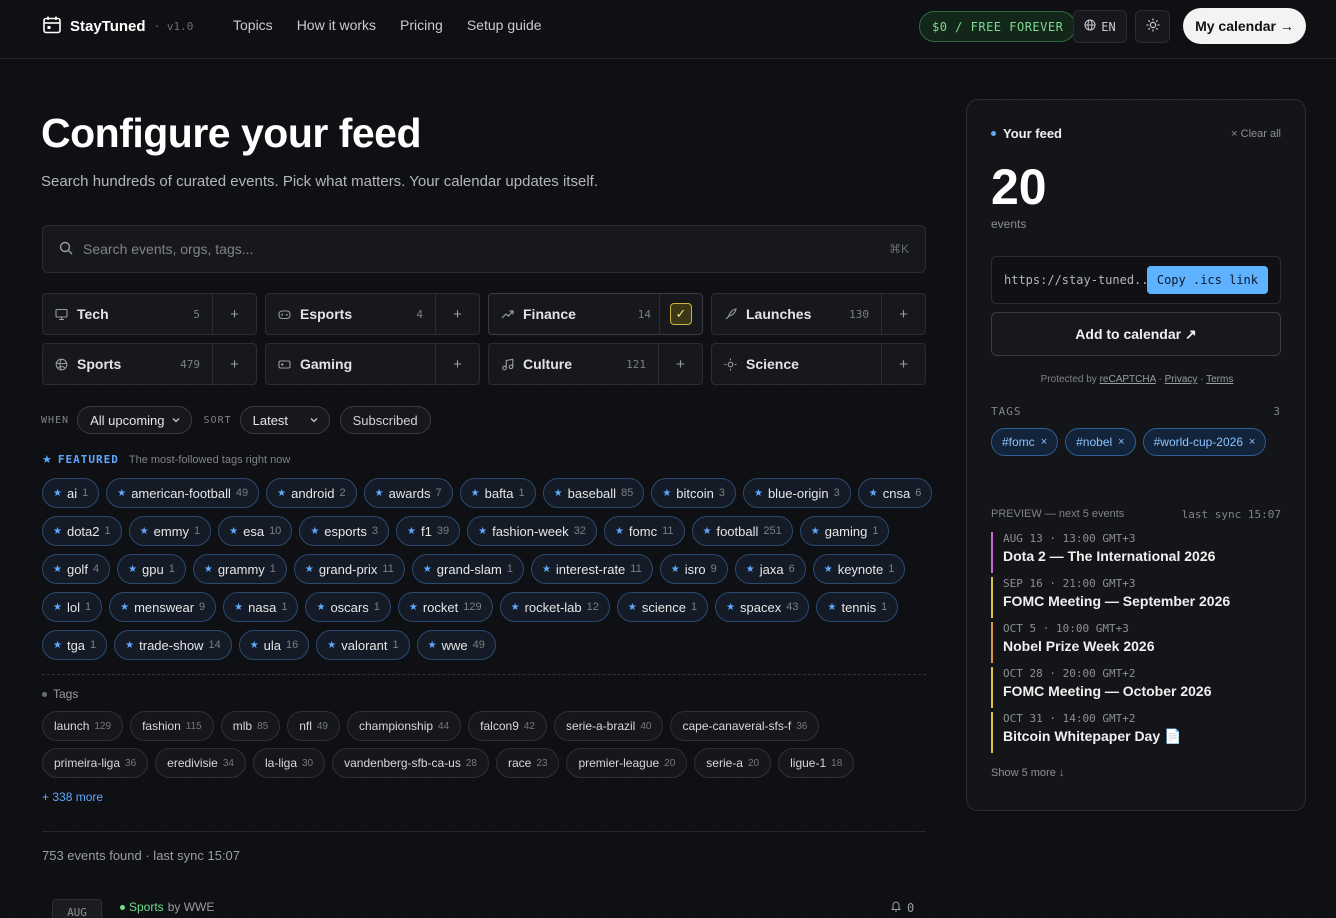 Image resolution: width=1336 pixels, height=918 pixels. I want to click on event-row: AUG Sports by WWE 0, so click(484, 904).